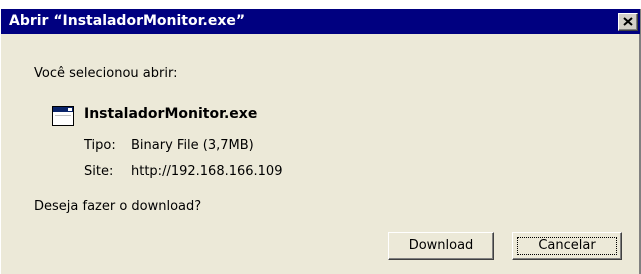 The width and height of the screenshot is (641, 274). Describe the element at coordinates (118, 206) in the screenshot. I see `download-question: Deseja fazer o download?` at that location.